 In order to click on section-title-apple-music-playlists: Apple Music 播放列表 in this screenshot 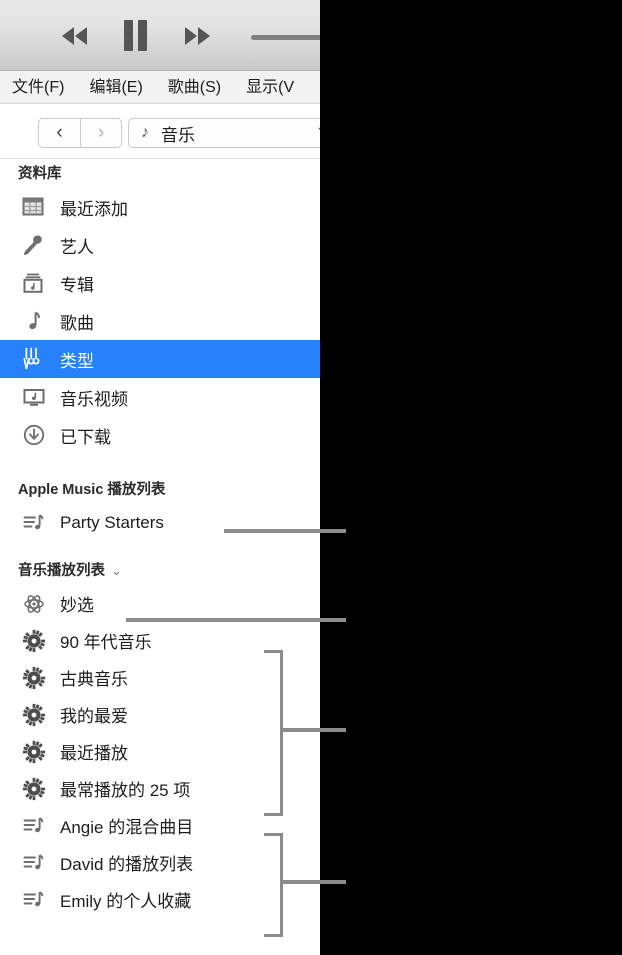, I will do `click(92, 490)`.